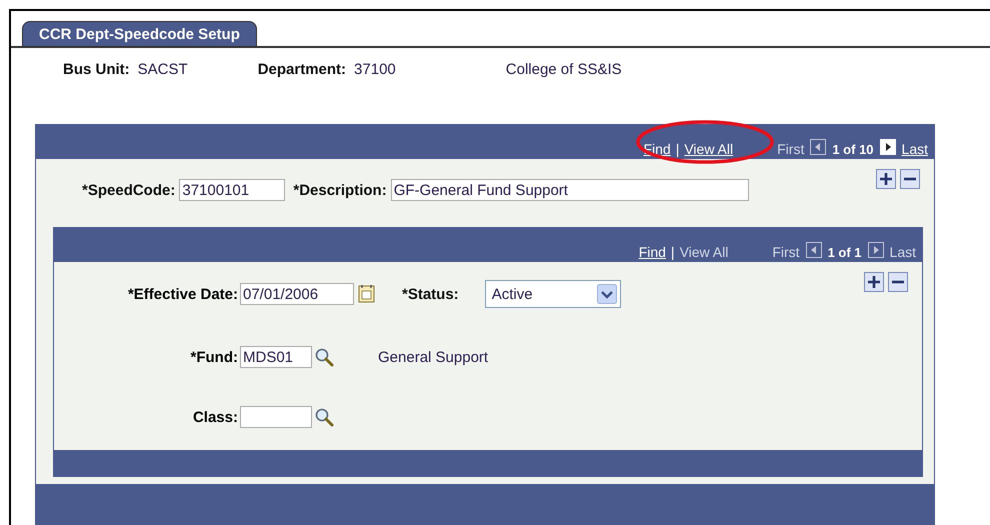 This screenshot has width=990, height=525. What do you see at coordinates (652, 252) in the screenshot?
I see `find-link: Find` at bounding box center [652, 252].